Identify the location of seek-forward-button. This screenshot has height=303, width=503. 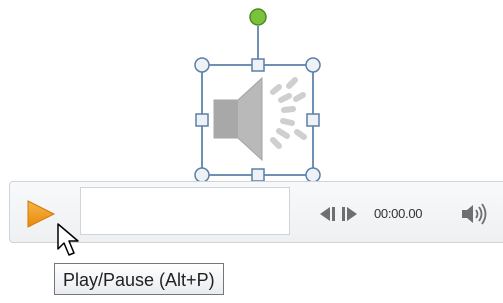
(349, 214).